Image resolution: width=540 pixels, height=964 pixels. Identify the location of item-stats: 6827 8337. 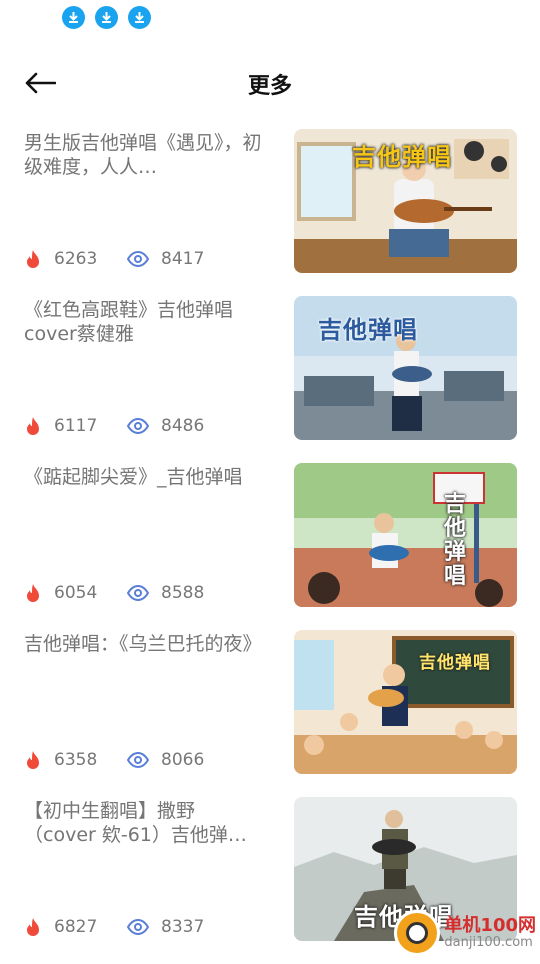
(114, 927).